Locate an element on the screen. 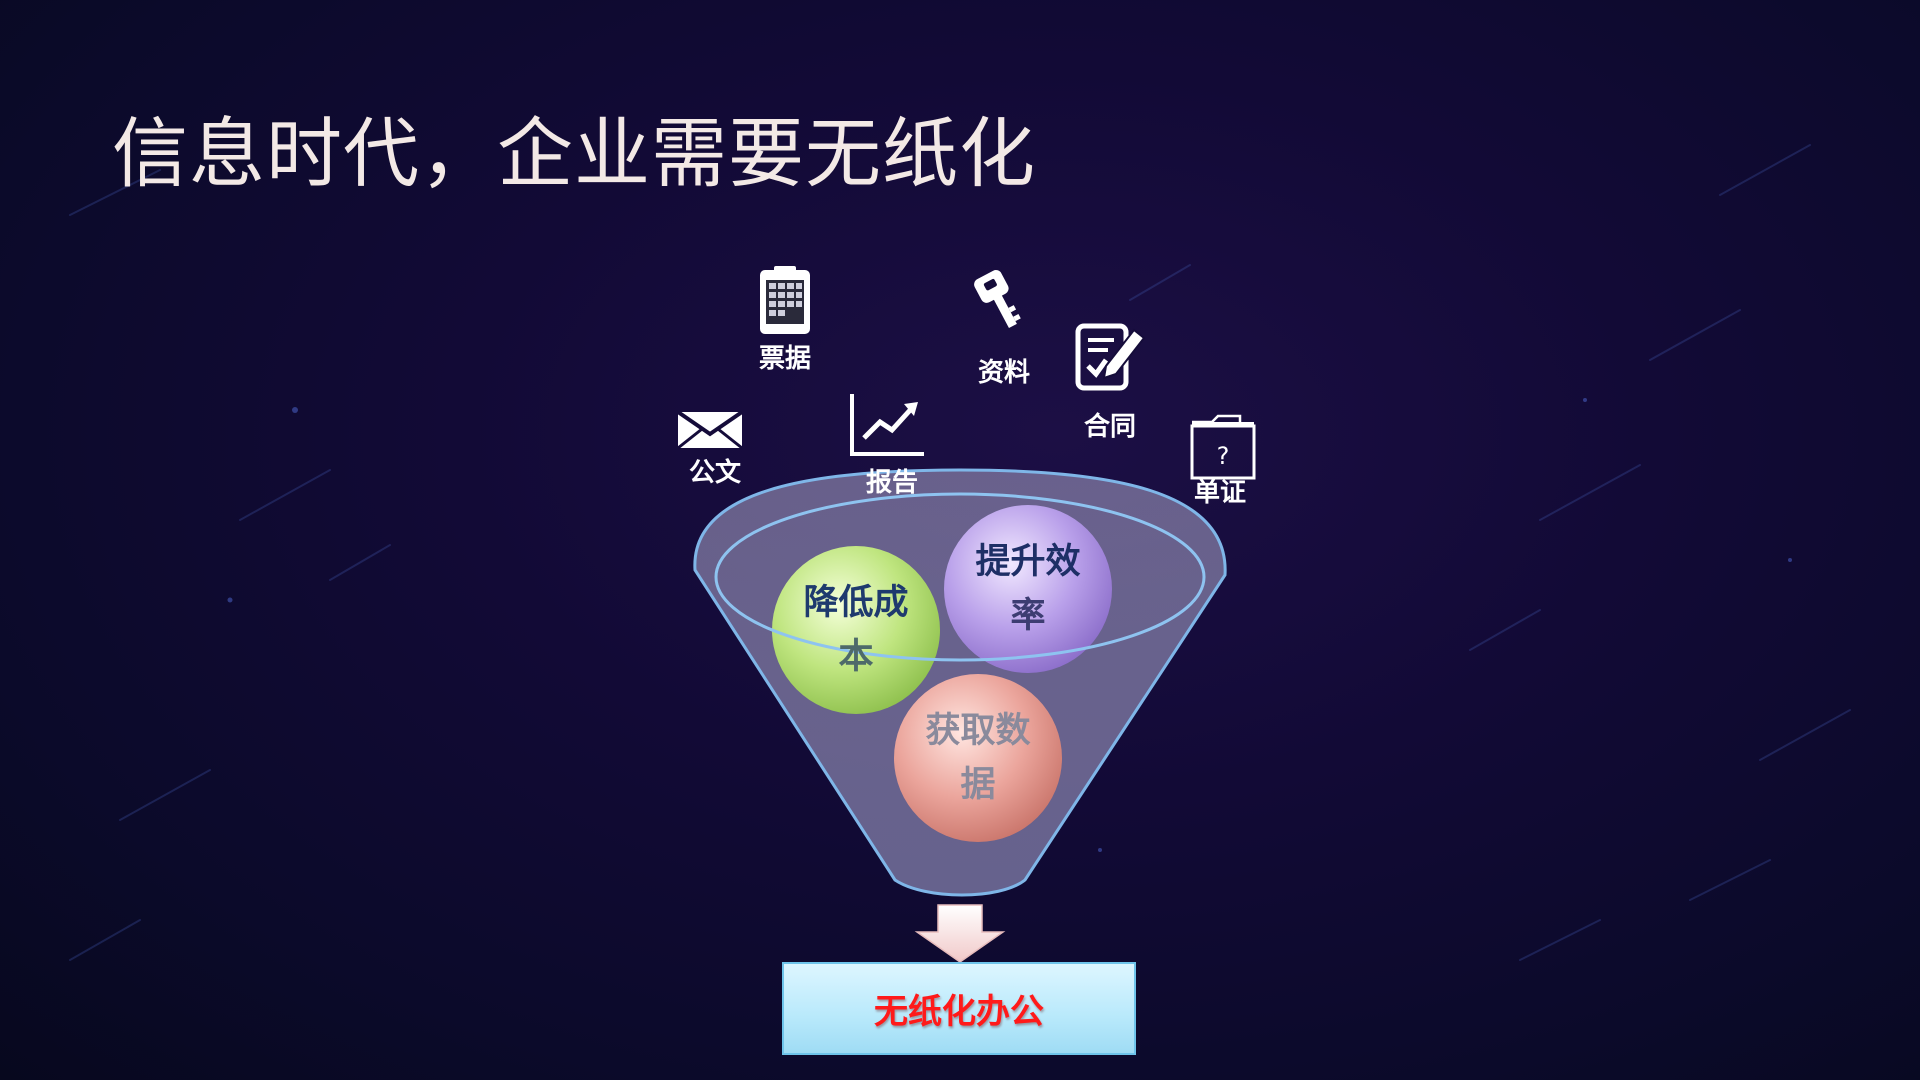 The width and height of the screenshot is (1920, 1080). sphere-label-line: 降低成 is located at coordinates (856, 603).